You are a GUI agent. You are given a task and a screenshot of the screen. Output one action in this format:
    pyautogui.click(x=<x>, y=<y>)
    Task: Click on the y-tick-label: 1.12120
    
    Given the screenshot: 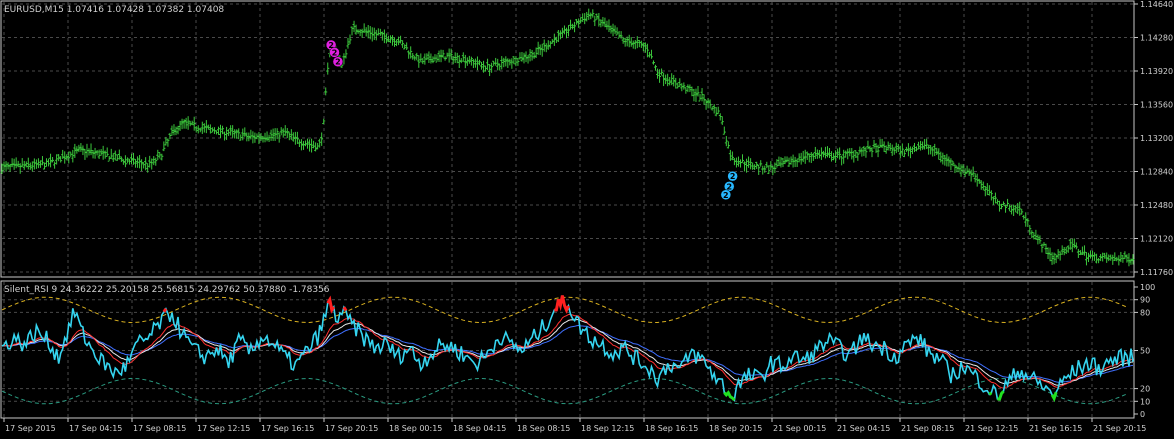 What is the action you would take?
    pyautogui.click(x=1156, y=239)
    